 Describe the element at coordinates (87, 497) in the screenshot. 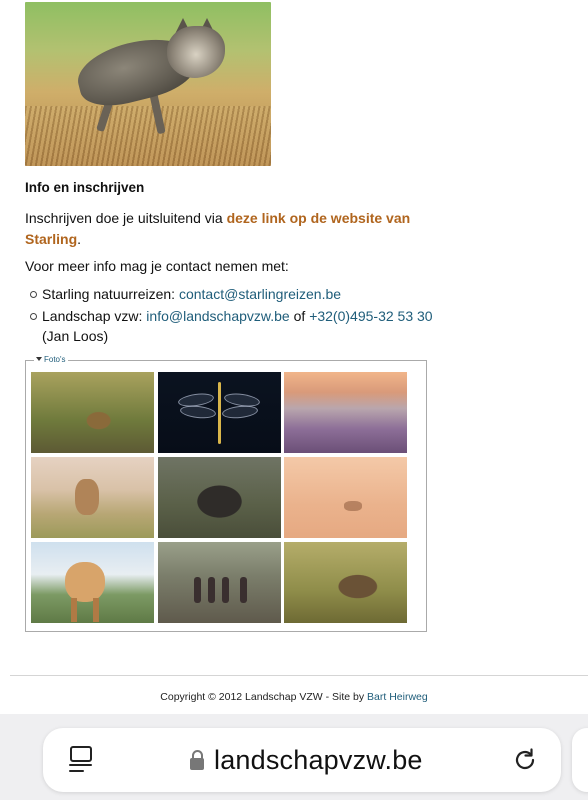

I see `deer-shape` at that location.